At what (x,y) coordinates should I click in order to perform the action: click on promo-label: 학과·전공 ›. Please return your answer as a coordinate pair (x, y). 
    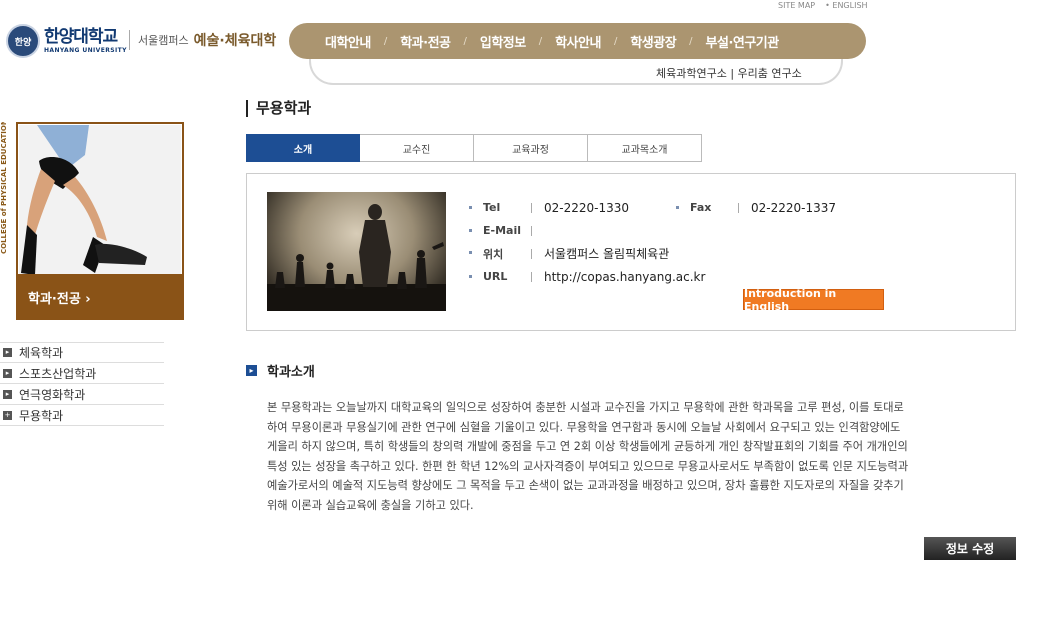
    Looking at the image, I should click on (100, 296).